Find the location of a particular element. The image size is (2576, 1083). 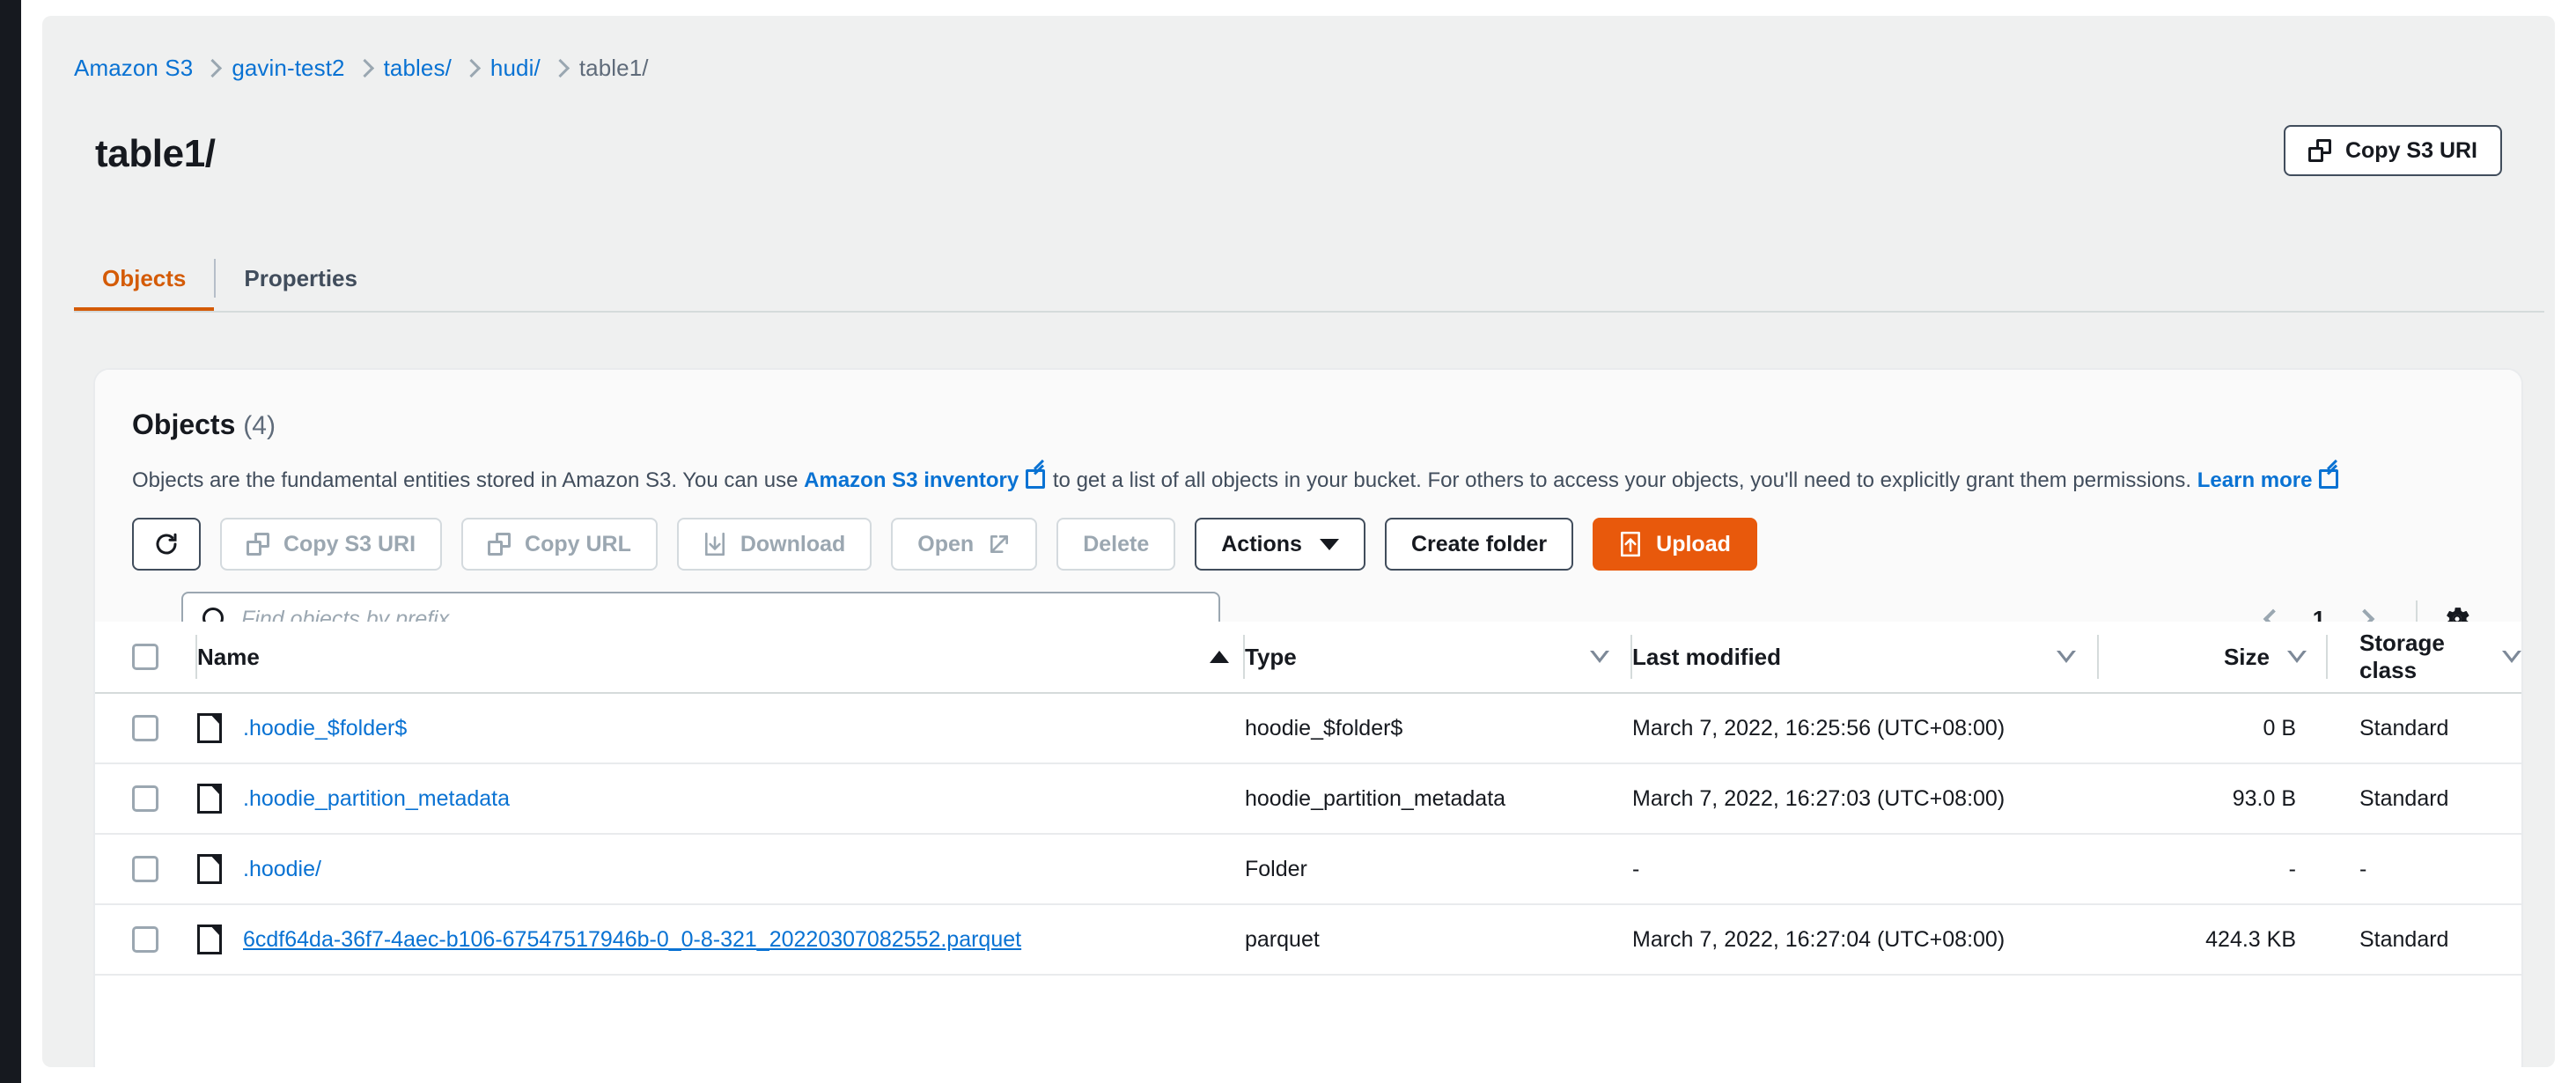

breadcrumb-item-5: table1/ is located at coordinates (614, 67).